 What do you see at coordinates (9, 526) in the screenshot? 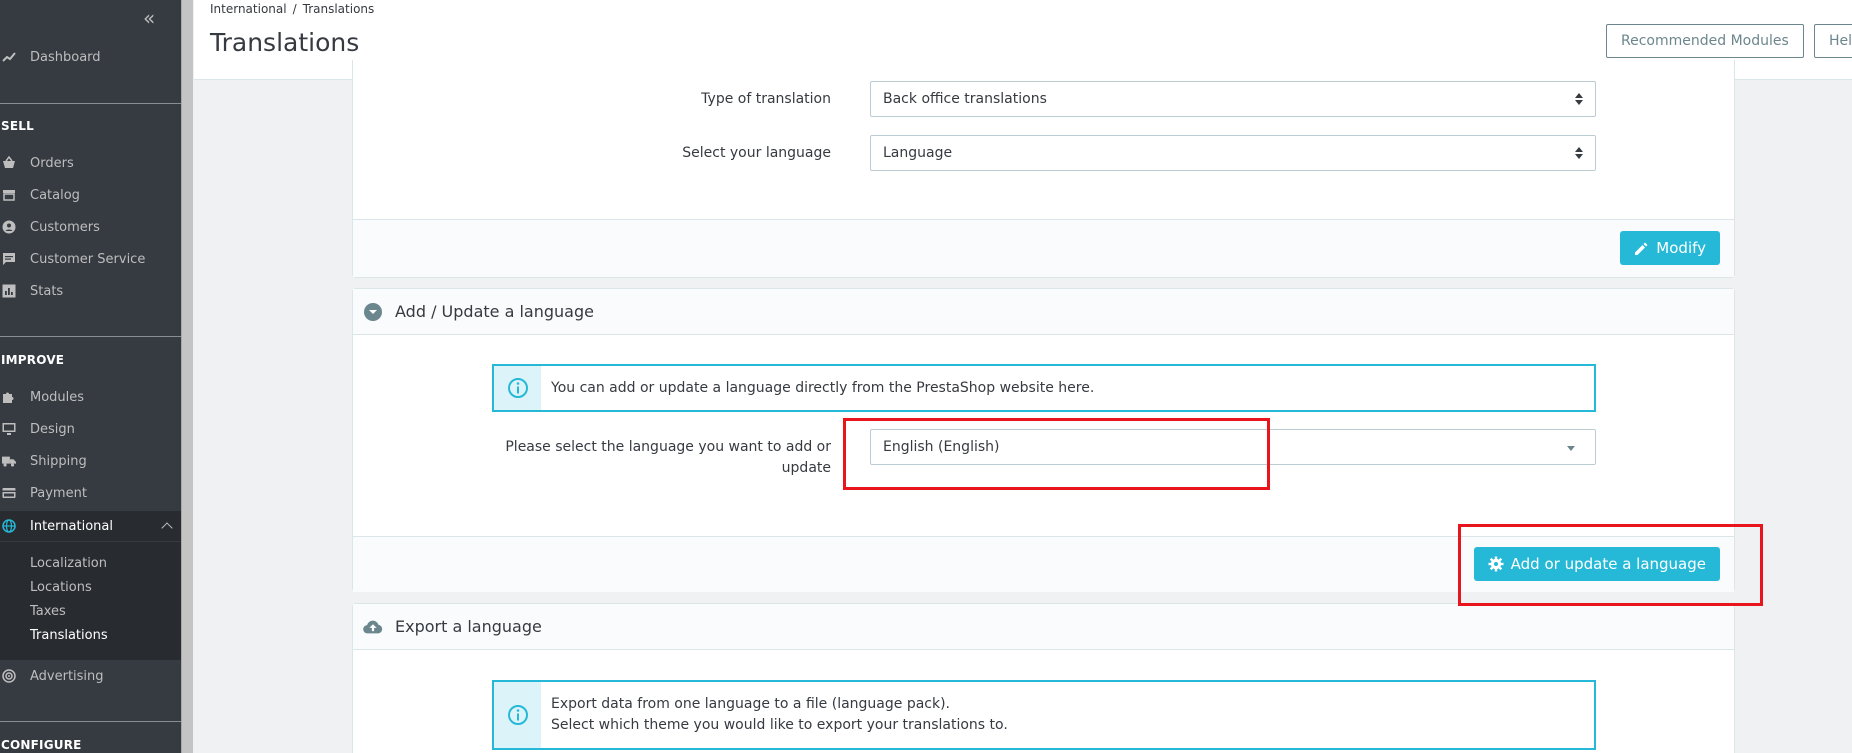
I see `globe-icon` at bounding box center [9, 526].